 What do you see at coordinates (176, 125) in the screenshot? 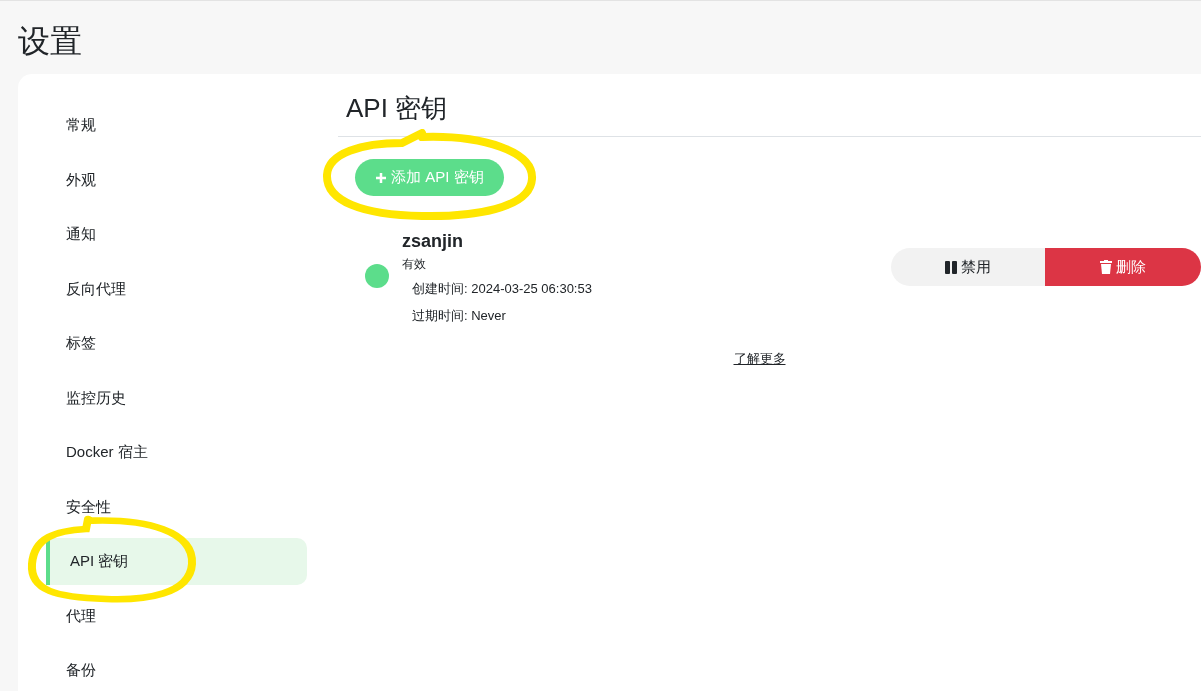
I see `sidebar-item: 常规` at bounding box center [176, 125].